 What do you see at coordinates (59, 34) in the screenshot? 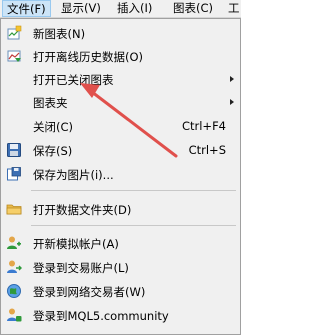
I see `menu-item-label: 新图表(N)` at bounding box center [59, 34].